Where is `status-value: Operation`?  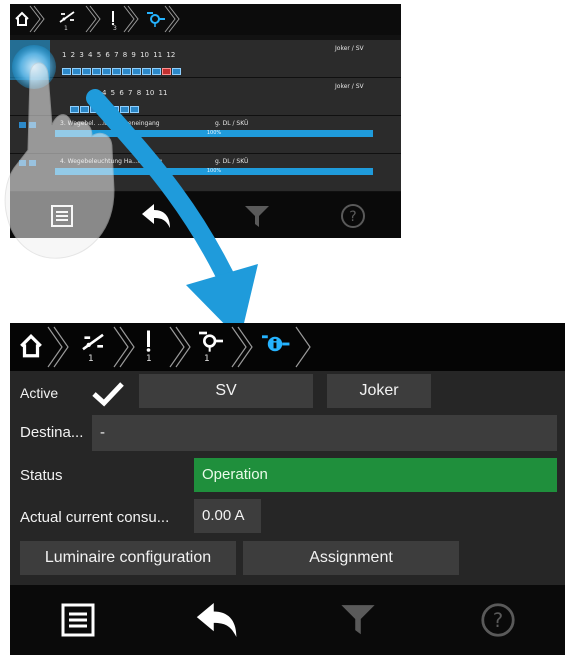
status-value: Operation is located at coordinates (375, 475).